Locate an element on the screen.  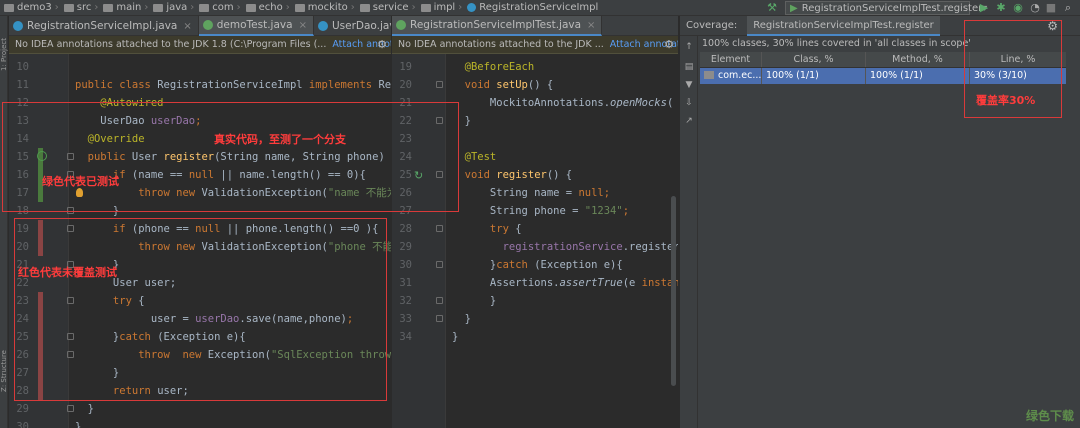
breadcrumb-item: impl › is located at coordinates (442, 7).